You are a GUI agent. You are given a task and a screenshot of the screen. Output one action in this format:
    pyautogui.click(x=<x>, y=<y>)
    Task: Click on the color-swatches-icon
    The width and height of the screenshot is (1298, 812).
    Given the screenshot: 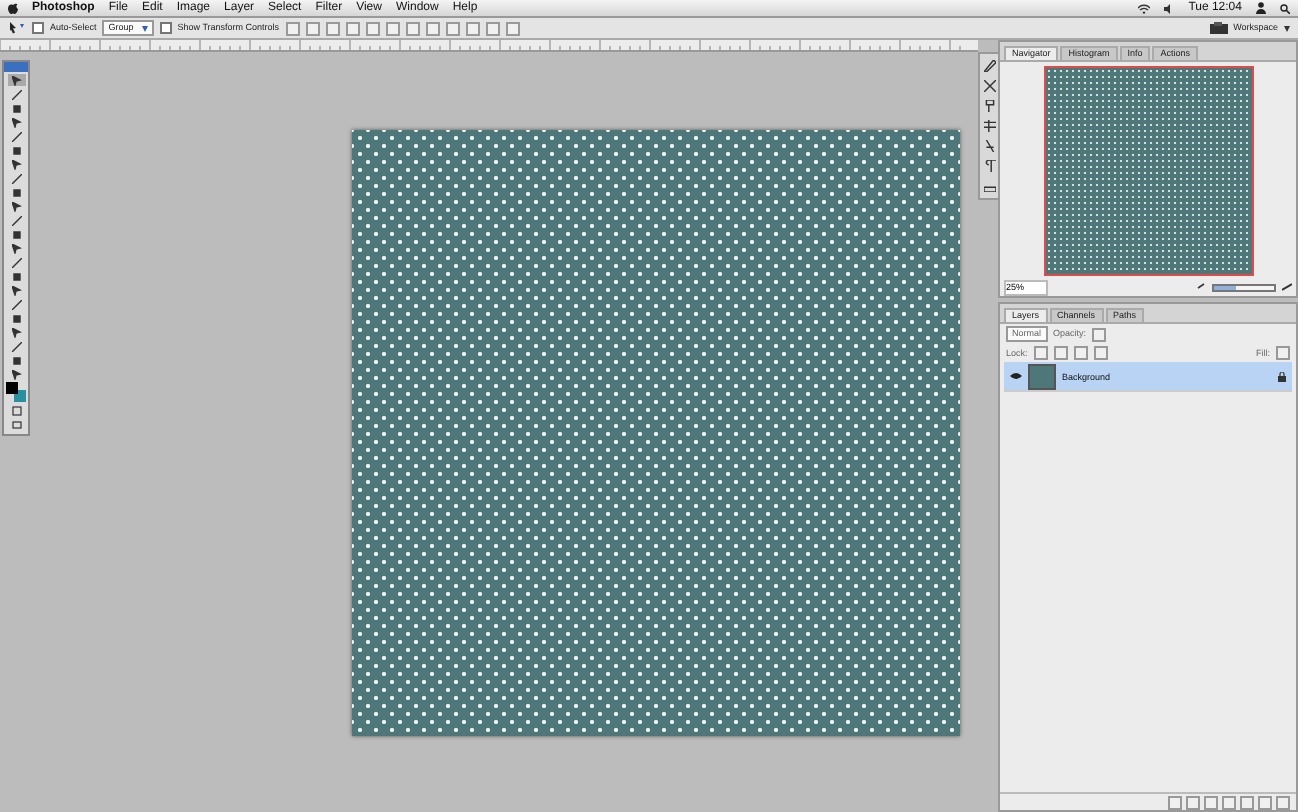 What is the action you would take?
    pyautogui.click(x=16, y=392)
    